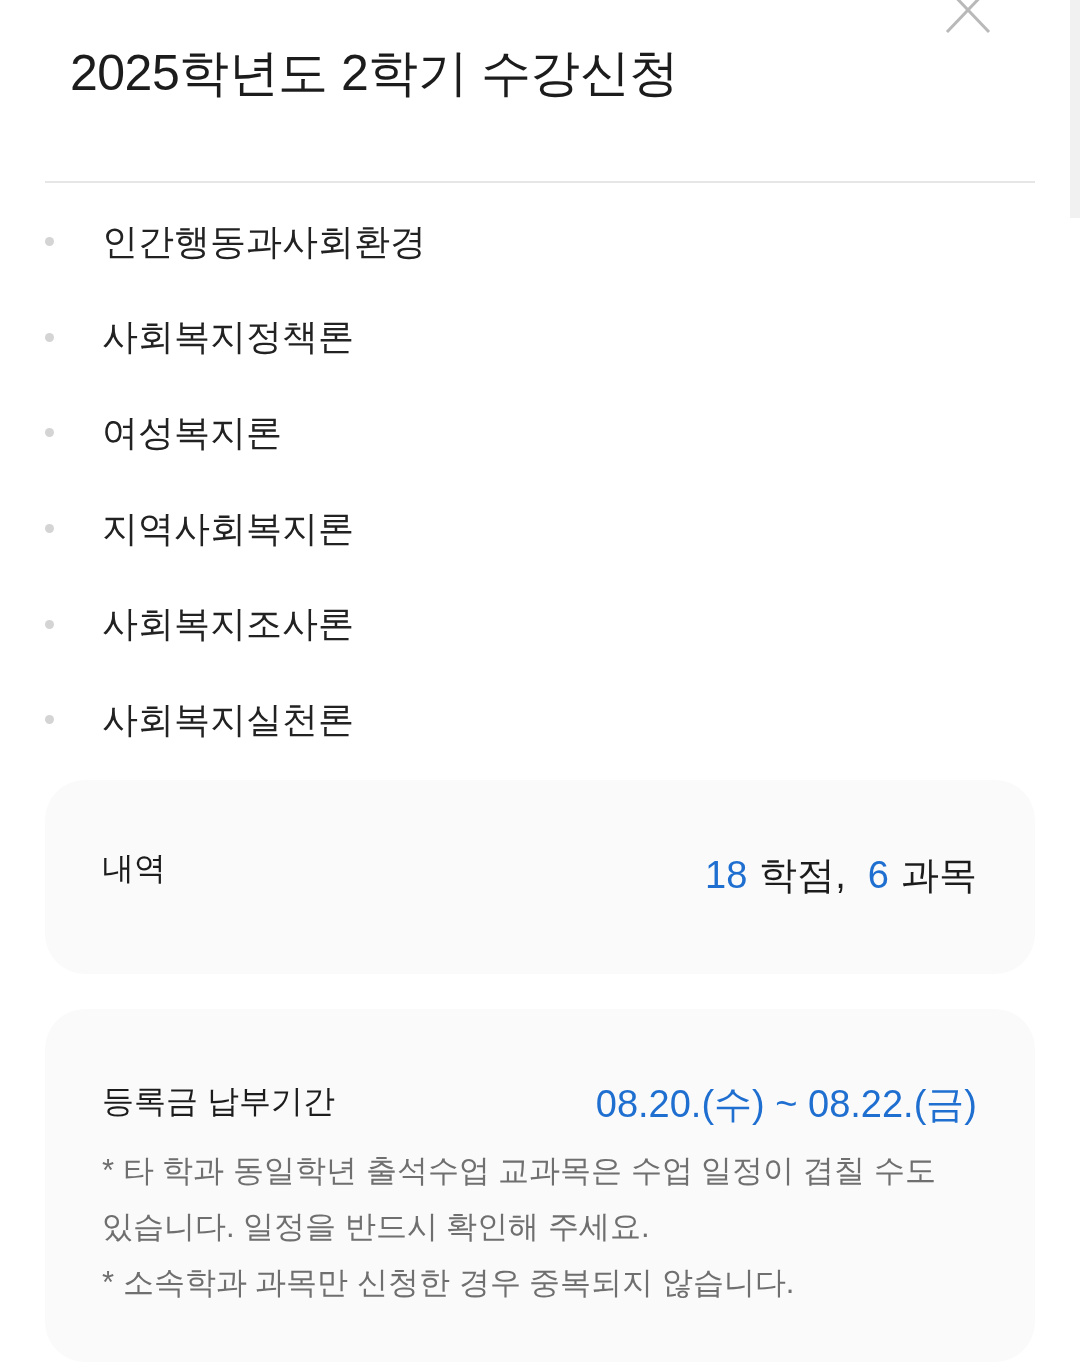  I want to click on close-button, so click(968, 17).